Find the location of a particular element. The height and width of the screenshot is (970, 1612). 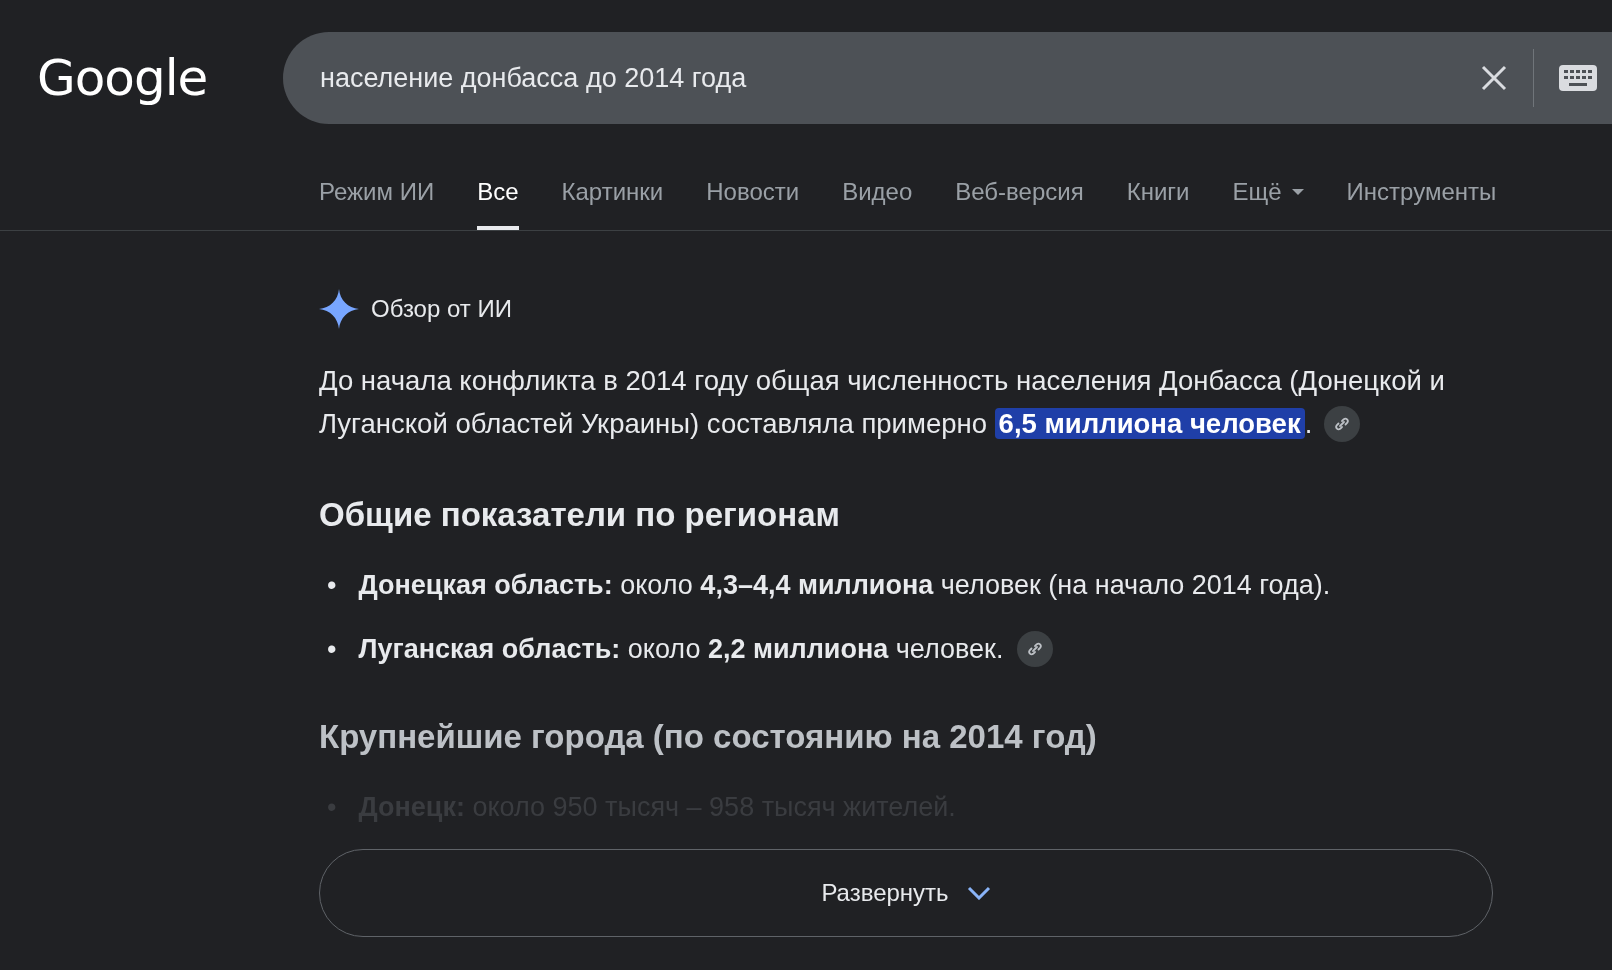

tools-button: Инструменты is located at coordinates (1421, 177).